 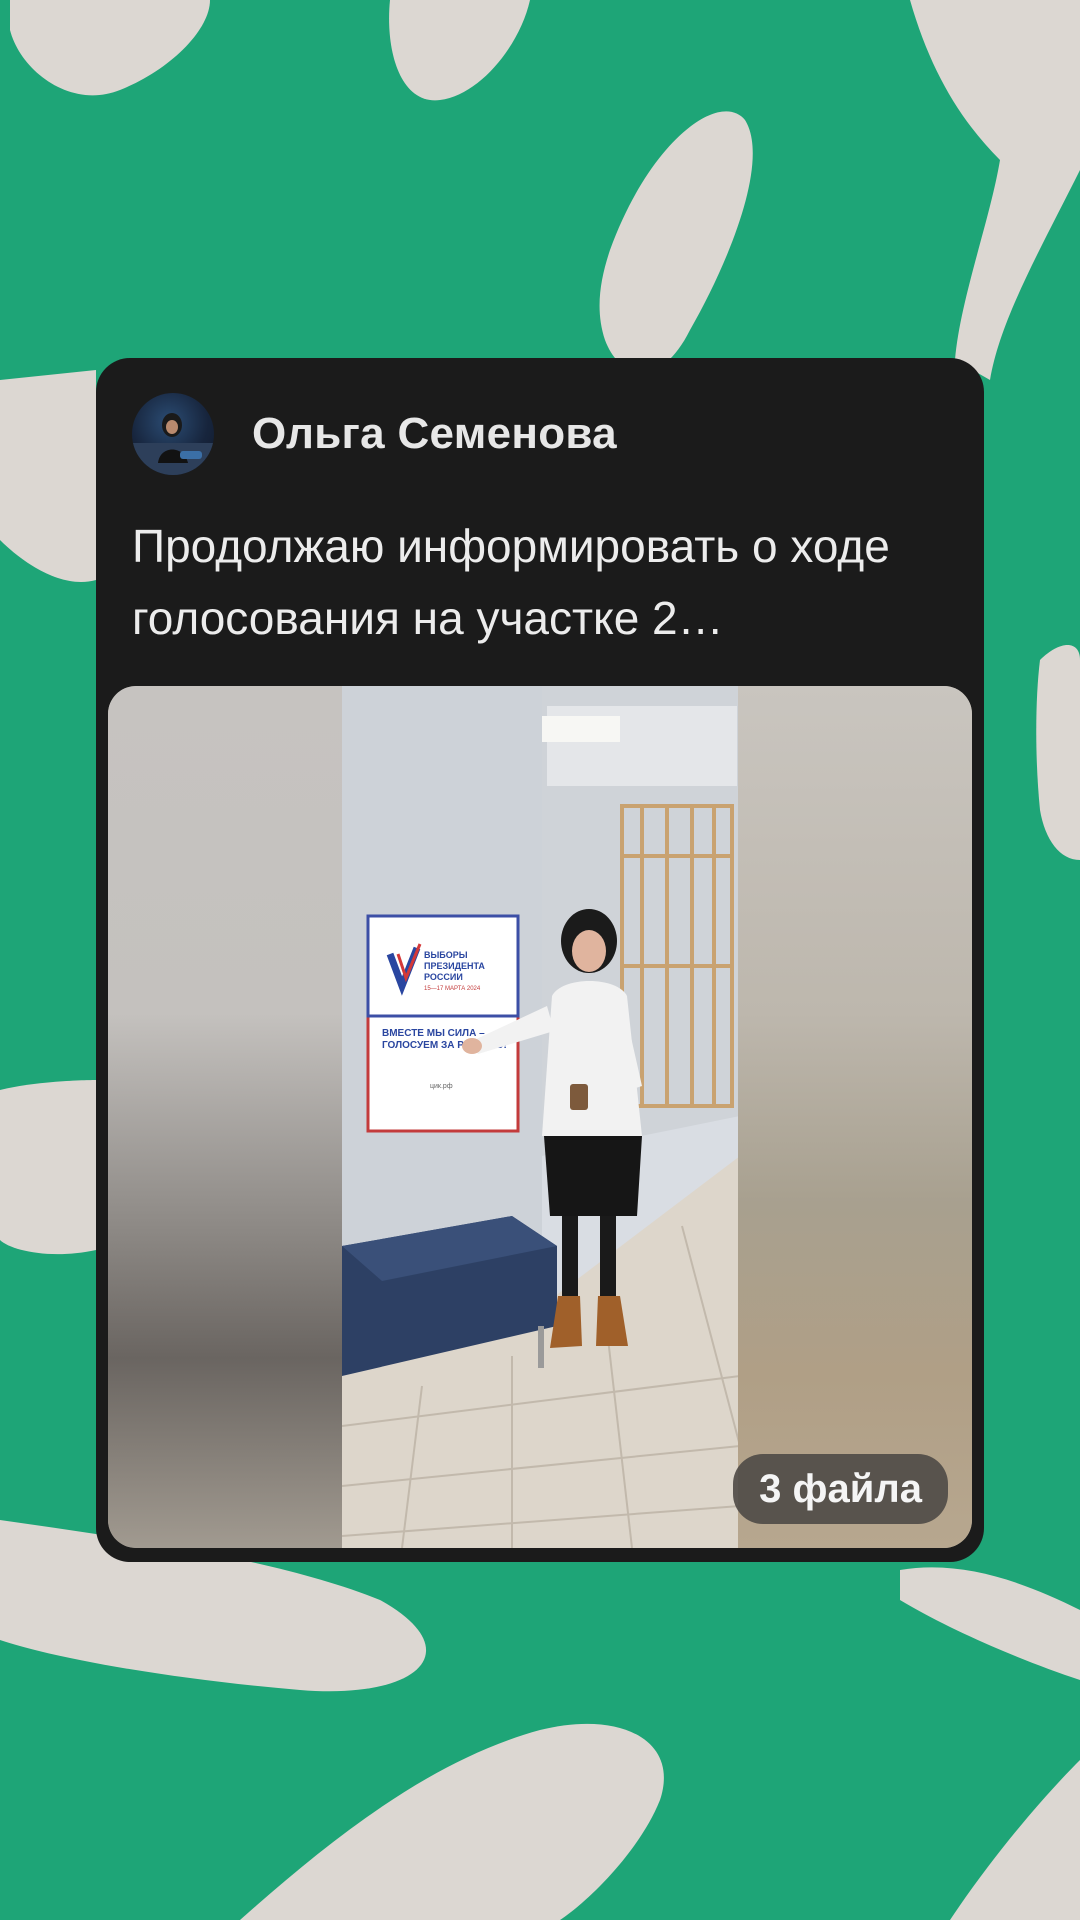 What do you see at coordinates (434, 434) in the screenshot?
I see `author-name: Ольга Семенова` at bounding box center [434, 434].